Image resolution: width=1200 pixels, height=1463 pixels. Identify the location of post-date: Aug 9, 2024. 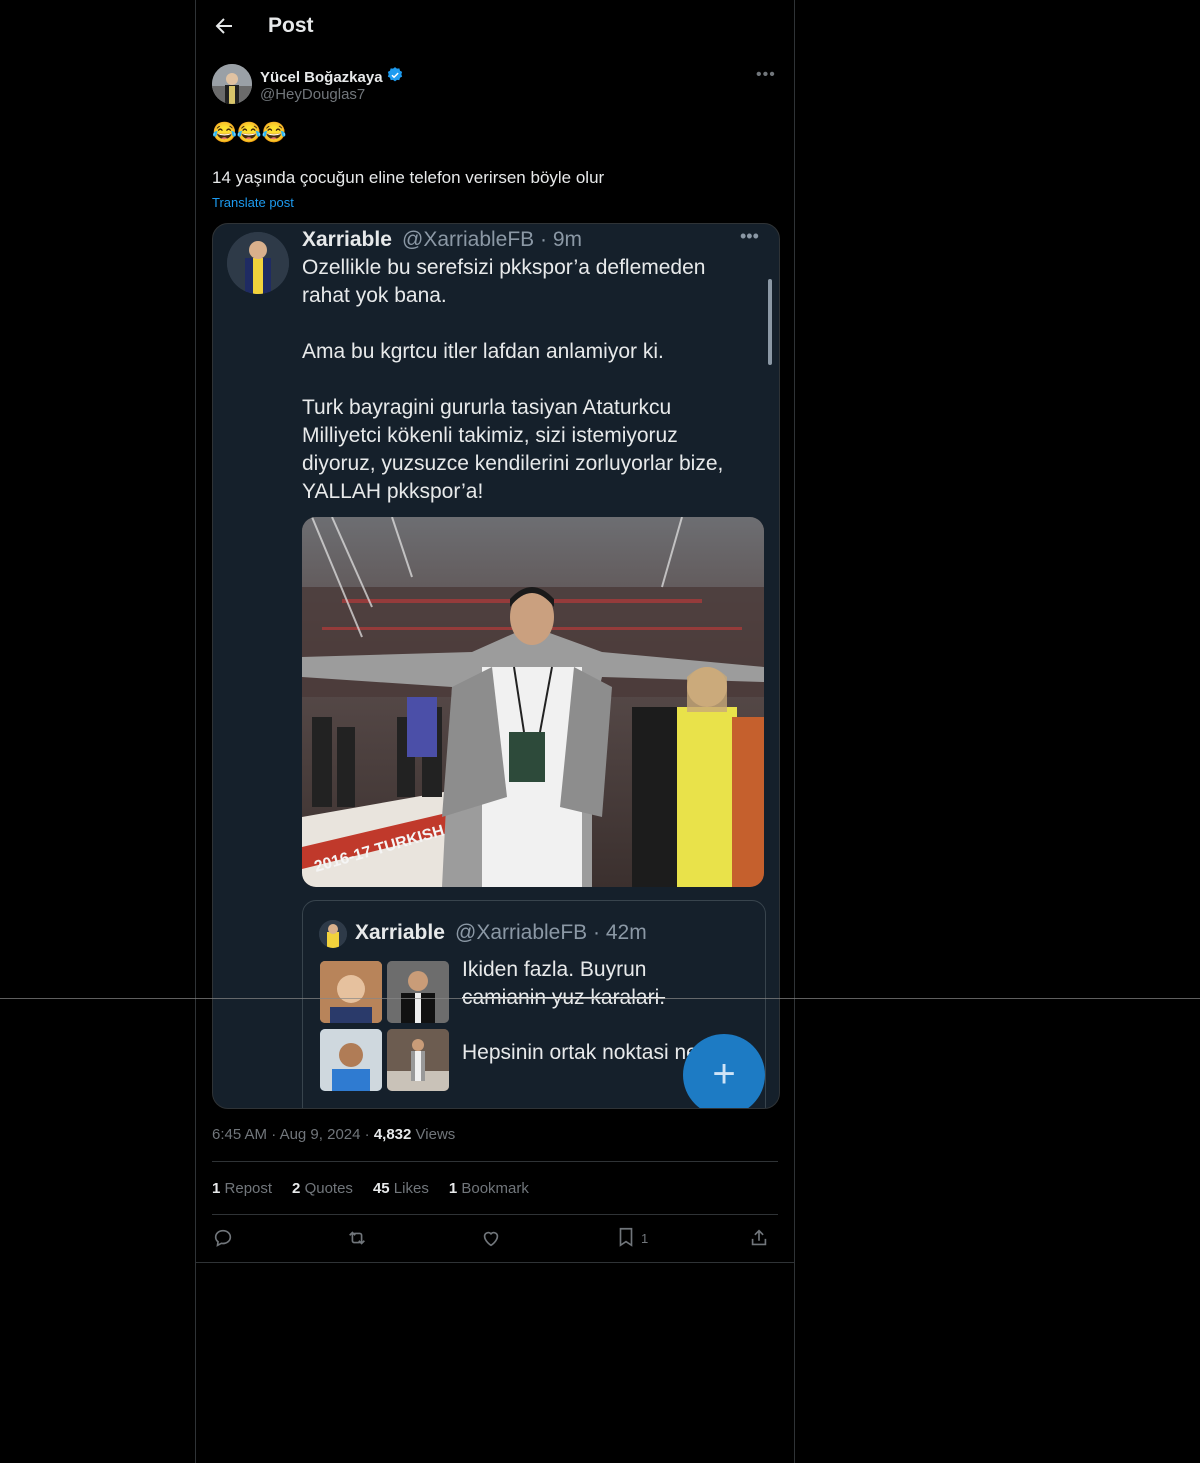
(320, 1134).